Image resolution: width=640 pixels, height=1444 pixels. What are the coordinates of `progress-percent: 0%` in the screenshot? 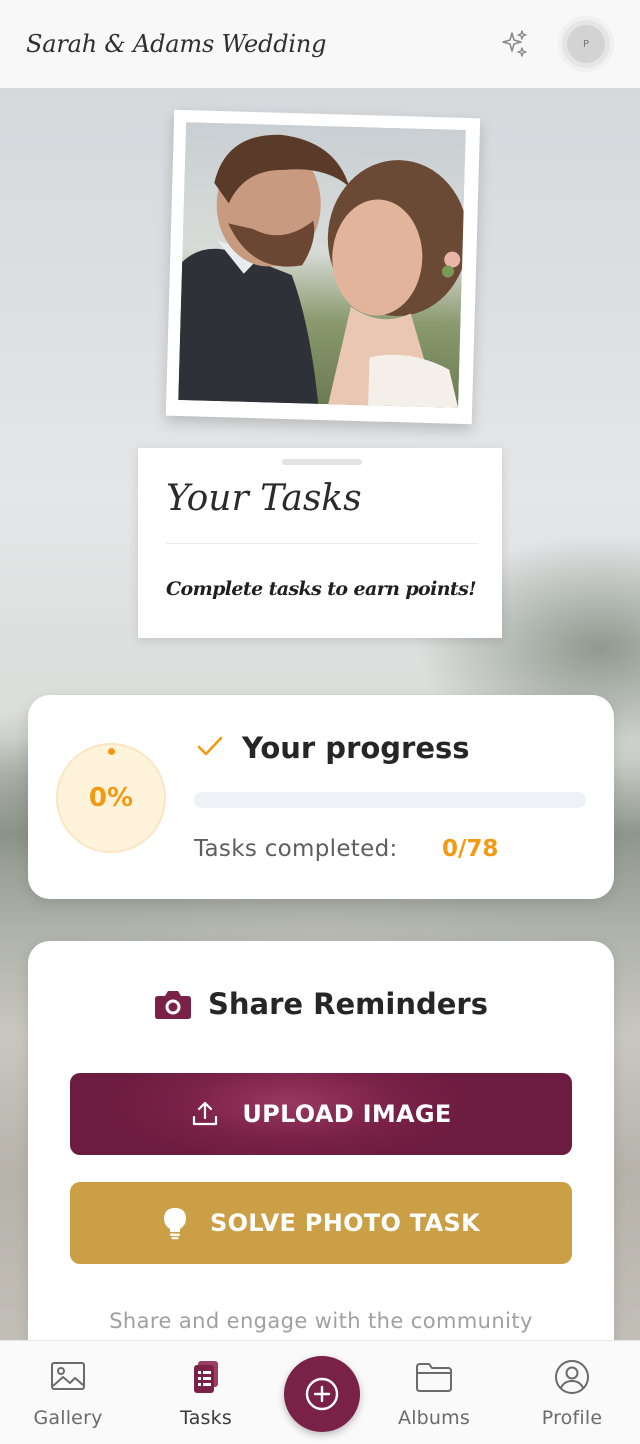 It's located at (111, 798).